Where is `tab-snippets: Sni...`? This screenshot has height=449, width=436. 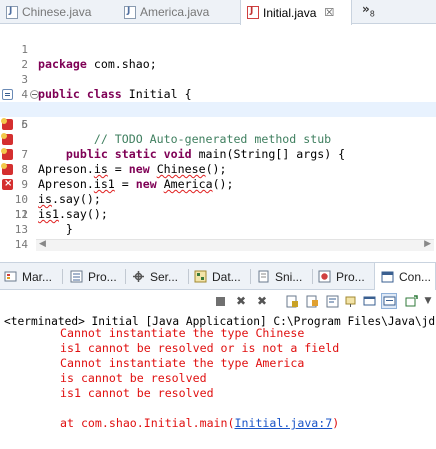 tab-snippets: Sni... is located at coordinates (279, 276).